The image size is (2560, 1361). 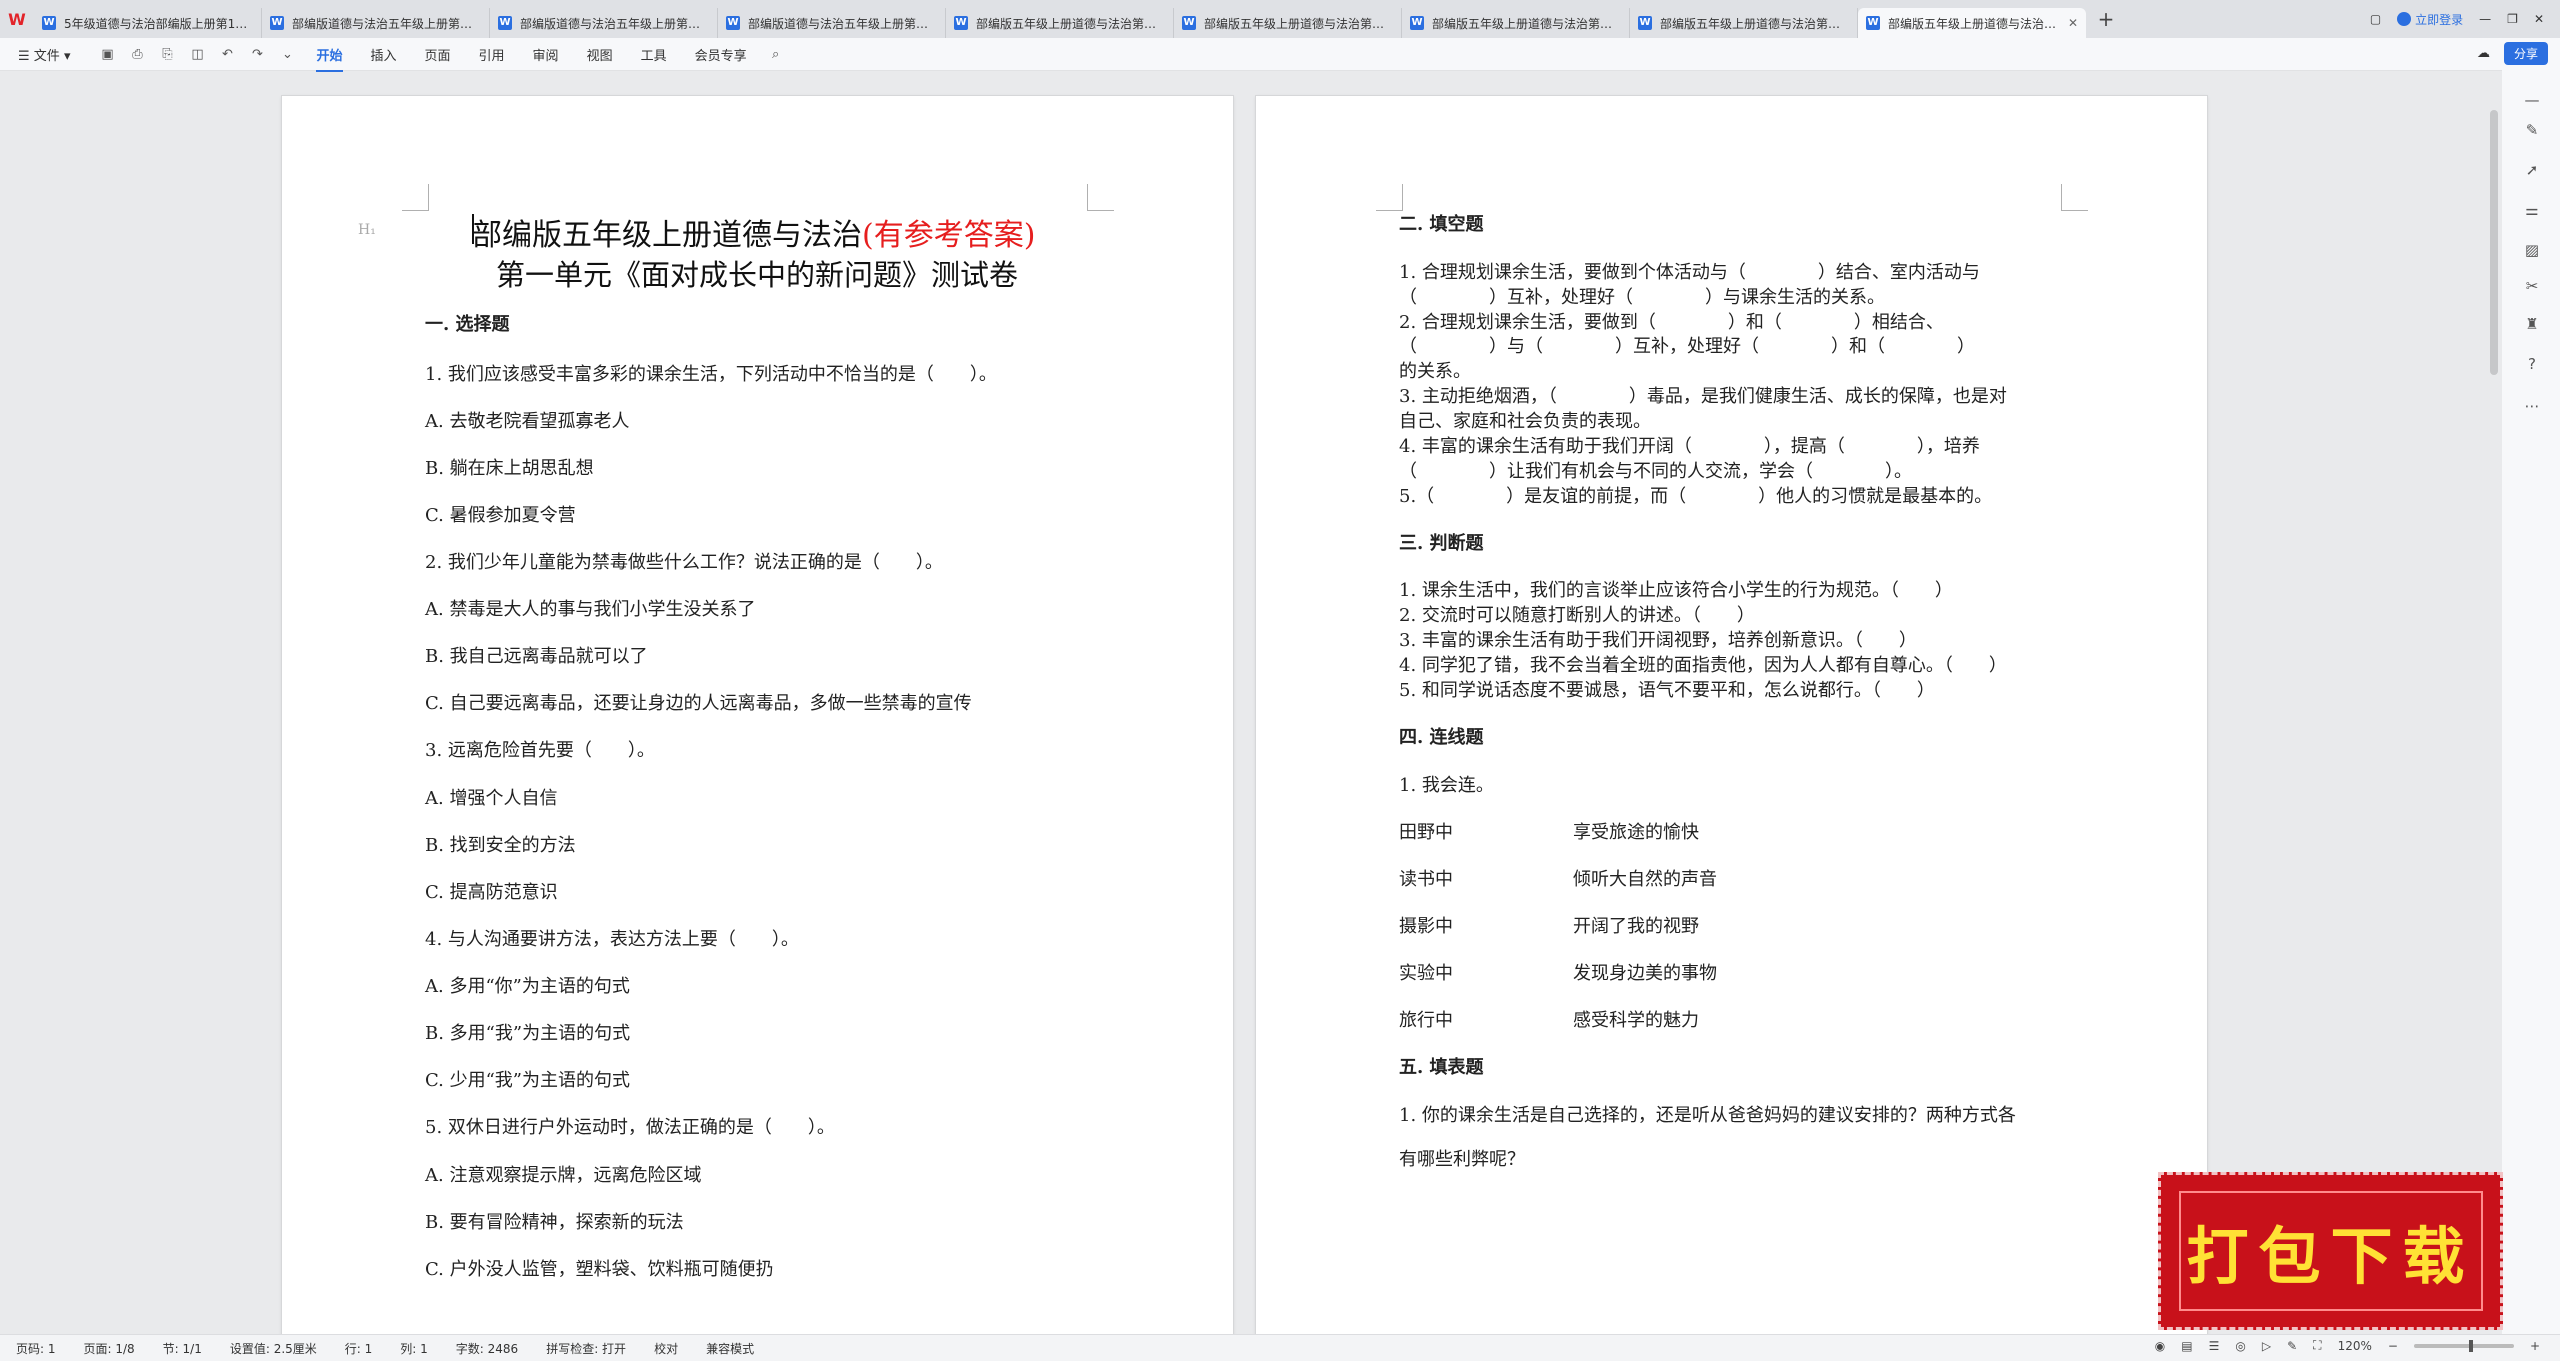 What do you see at coordinates (182, 1348) in the screenshot?
I see `status-section: 节: 1/1` at bounding box center [182, 1348].